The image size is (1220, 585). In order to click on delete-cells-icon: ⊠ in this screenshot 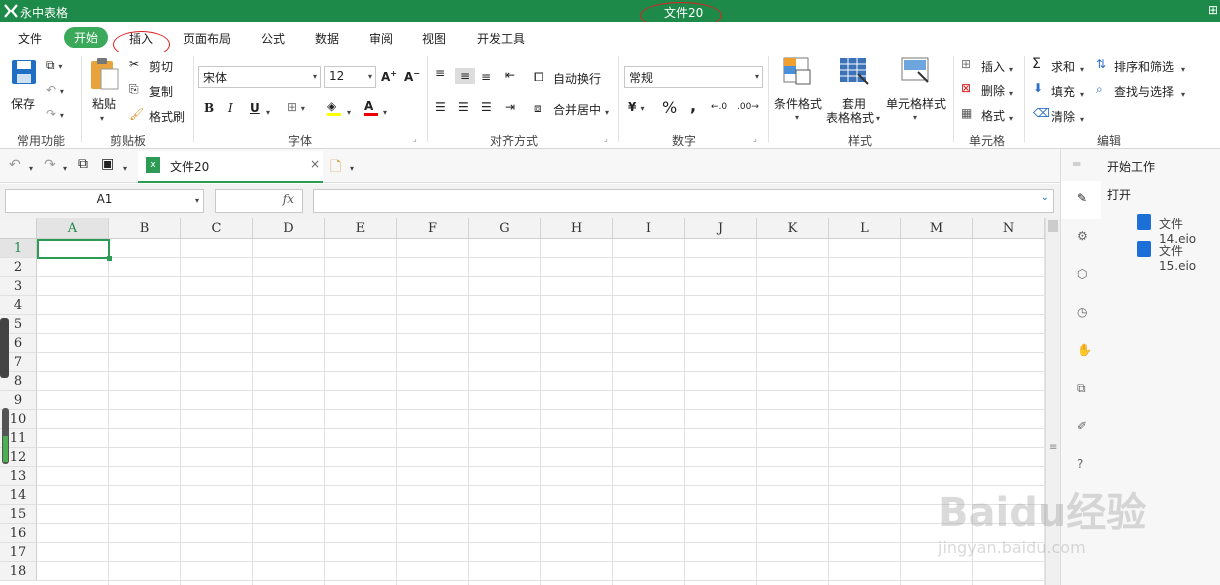, I will do `click(966, 88)`.